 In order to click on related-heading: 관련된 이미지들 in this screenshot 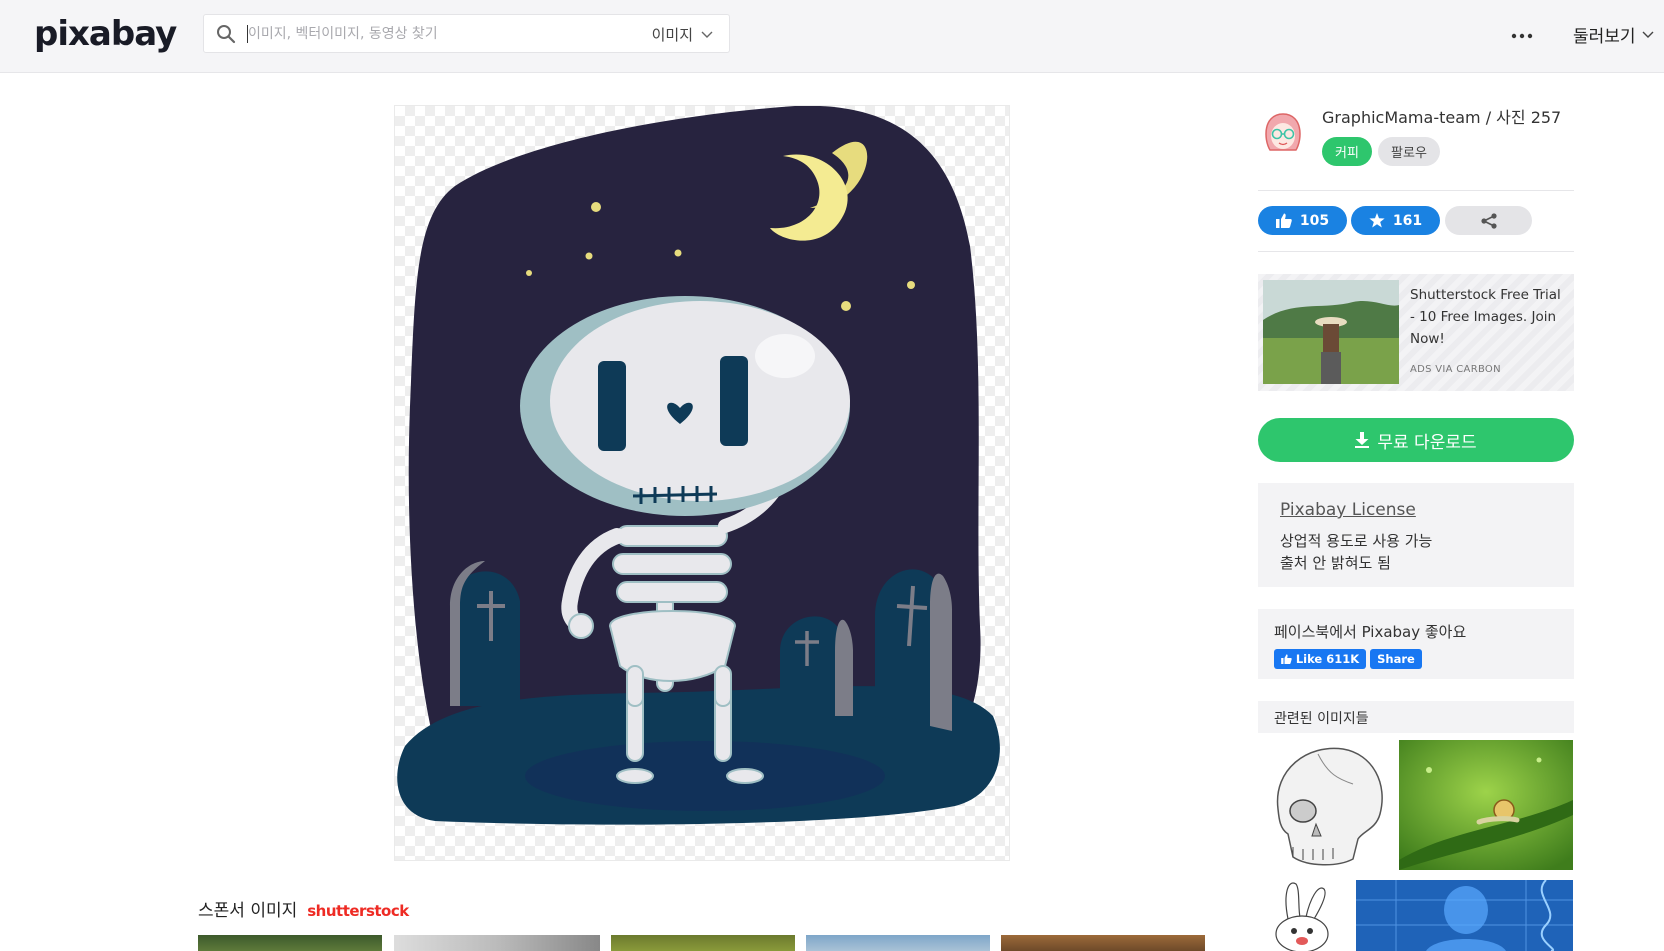, I will do `click(1416, 717)`.